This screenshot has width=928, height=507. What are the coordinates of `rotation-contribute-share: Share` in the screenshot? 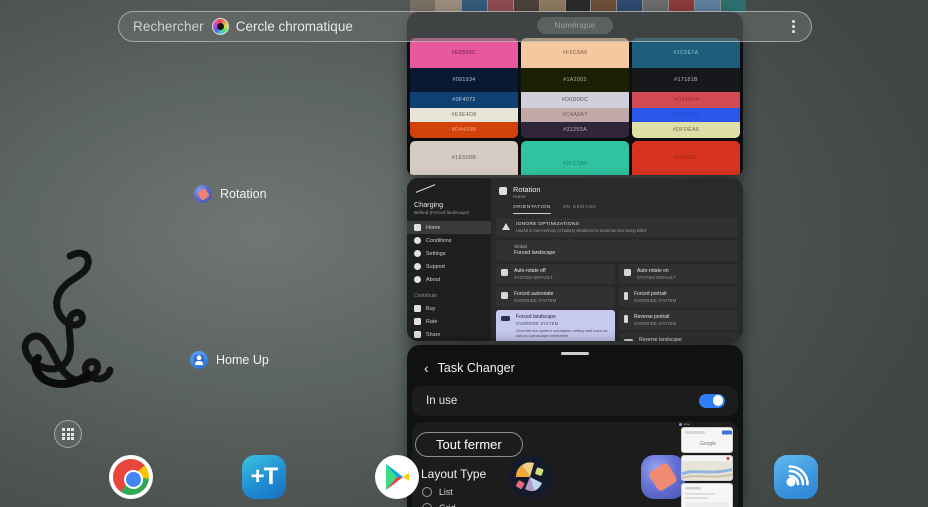 It's located at (449, 334).